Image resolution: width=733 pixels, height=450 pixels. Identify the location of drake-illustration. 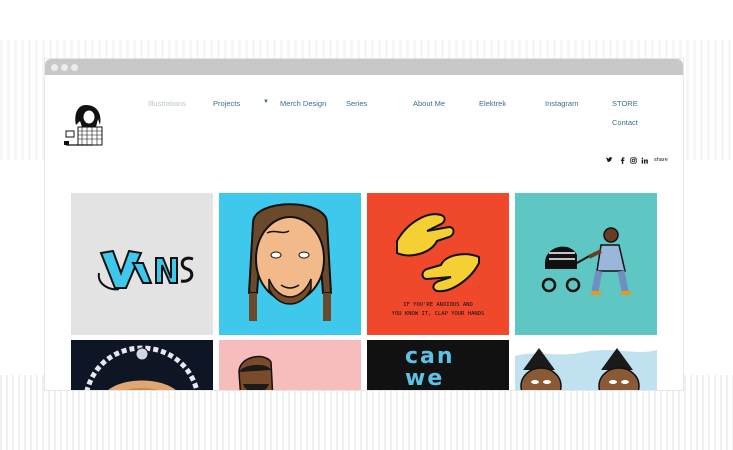
(290, 365).